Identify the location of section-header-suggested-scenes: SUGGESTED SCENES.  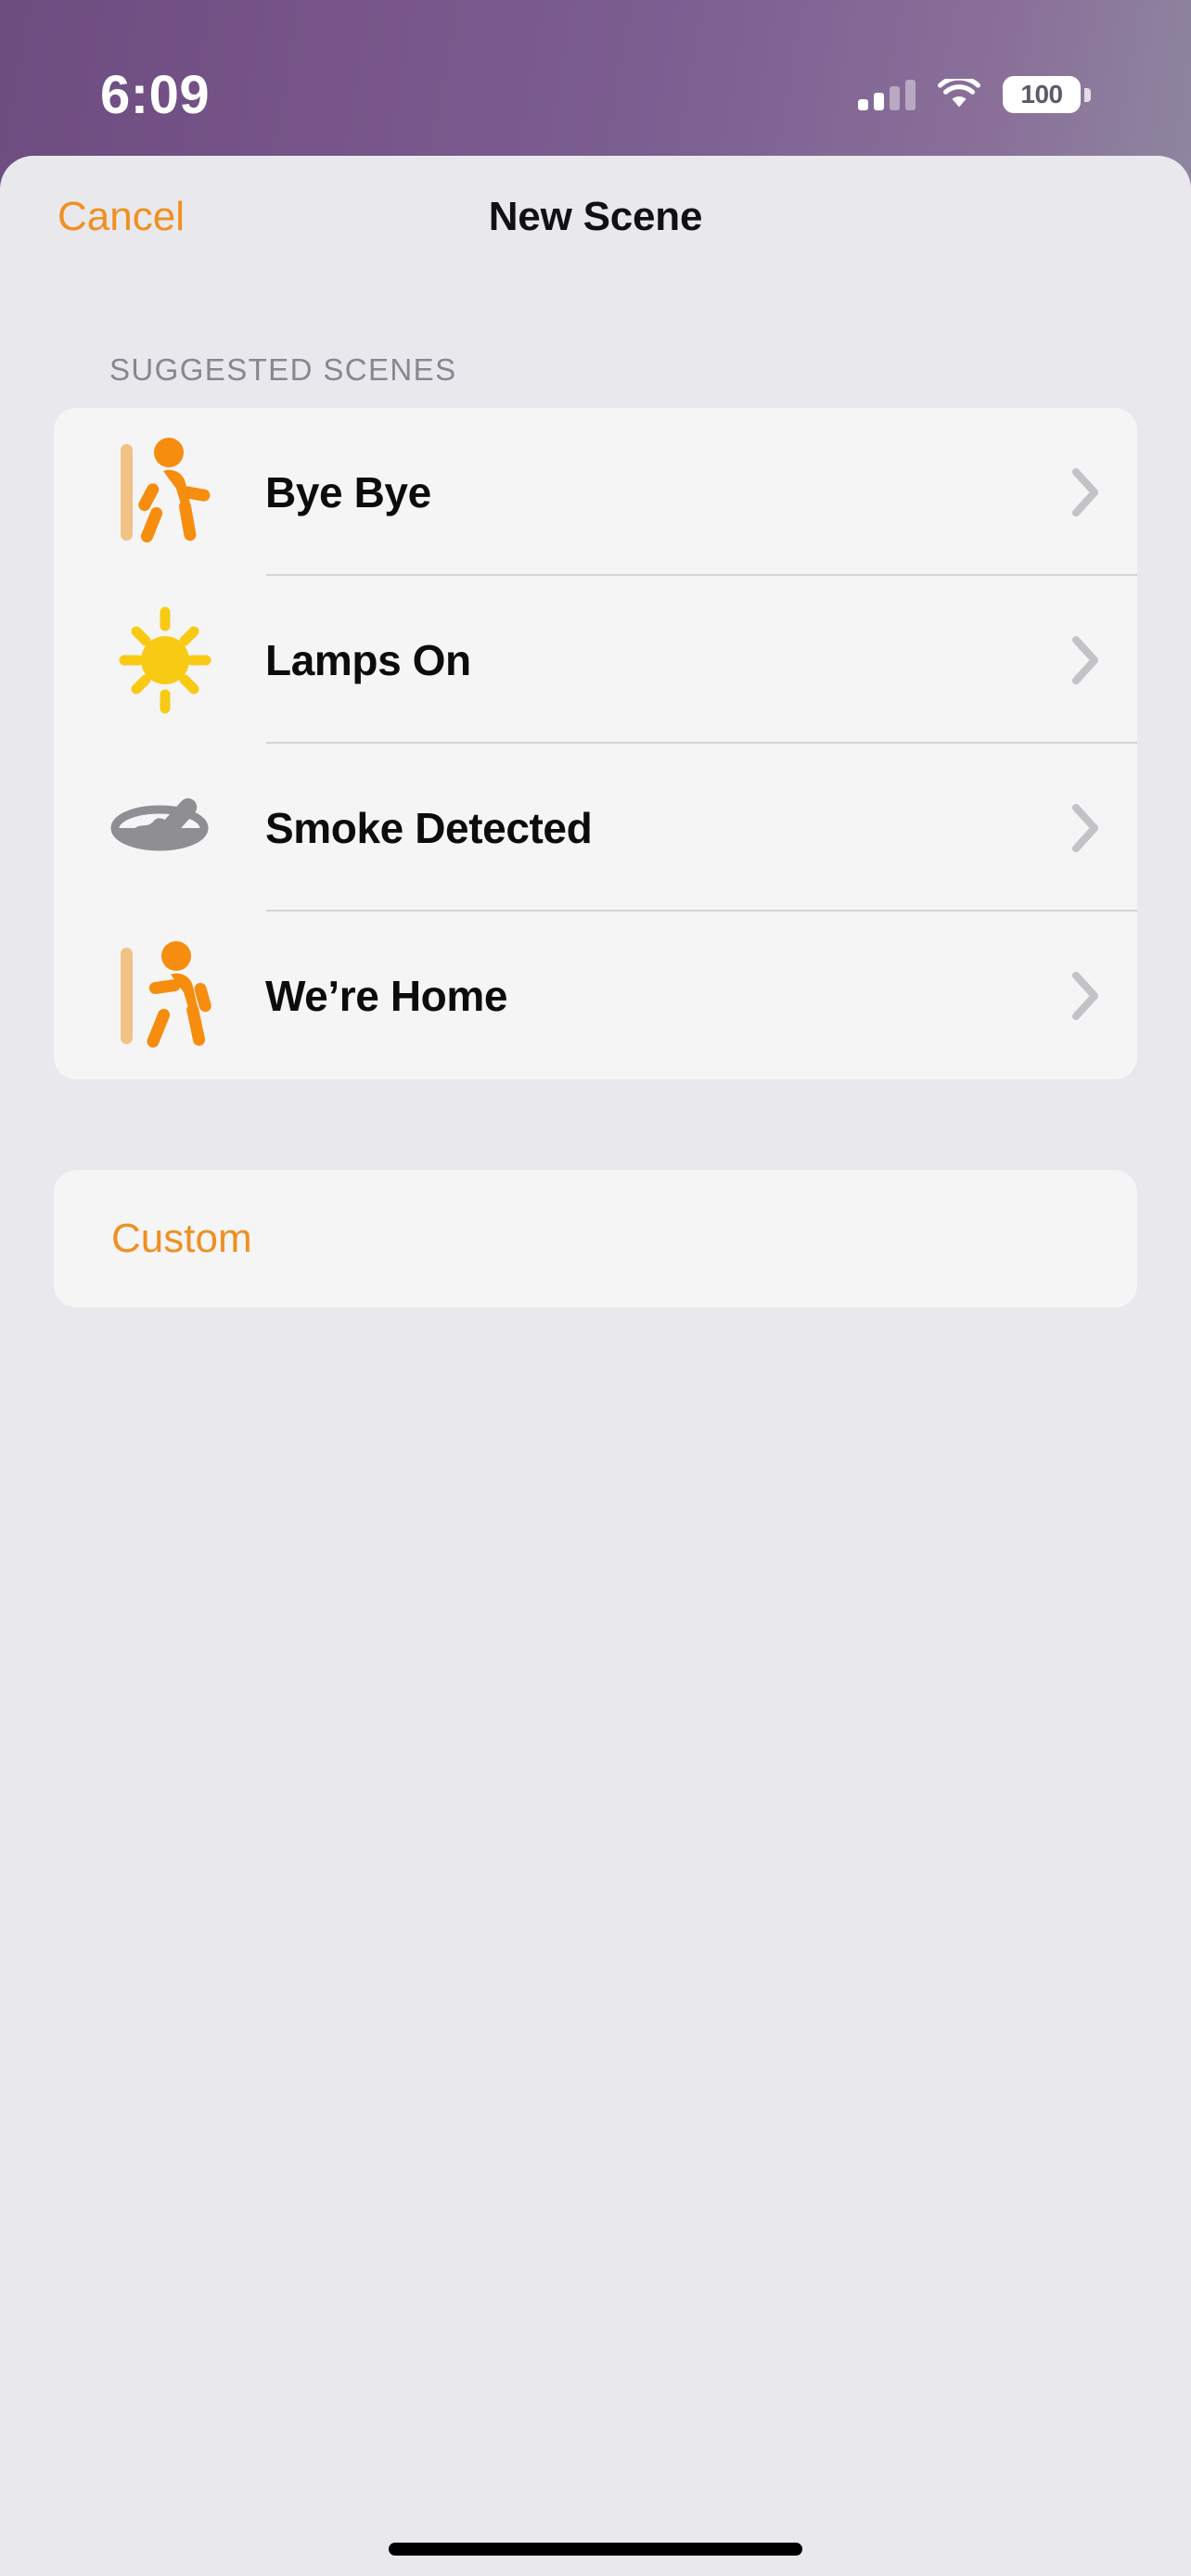
(283, 369).